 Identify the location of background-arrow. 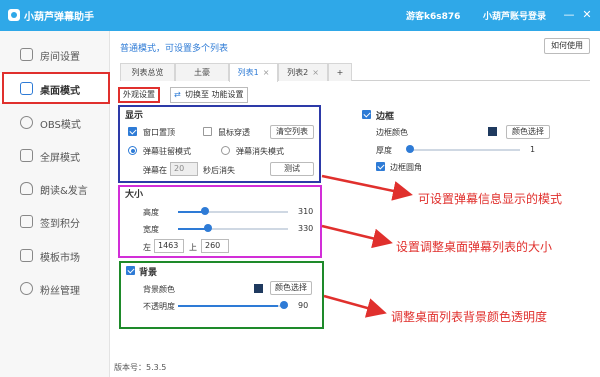
(355, 306).